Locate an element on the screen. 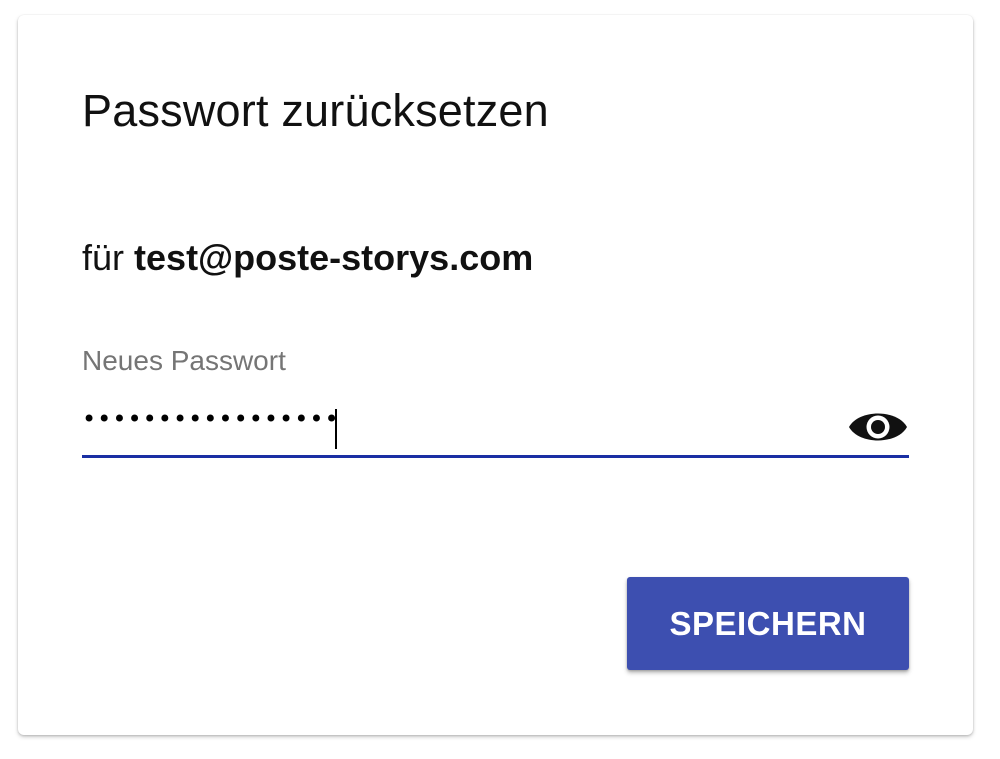  new-password-field: Neues Passwort ••••••••••••••••• is located at coordinates (495, 402).